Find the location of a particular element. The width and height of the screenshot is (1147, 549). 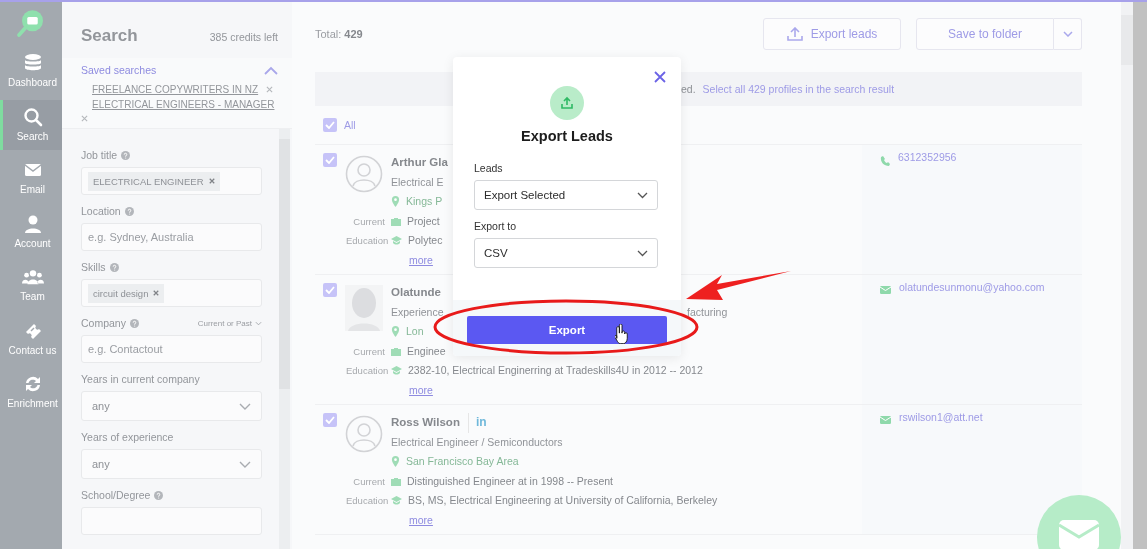

tag-input-field: ELECTRICAL ENGINEER is located at coordinates (171, 181).